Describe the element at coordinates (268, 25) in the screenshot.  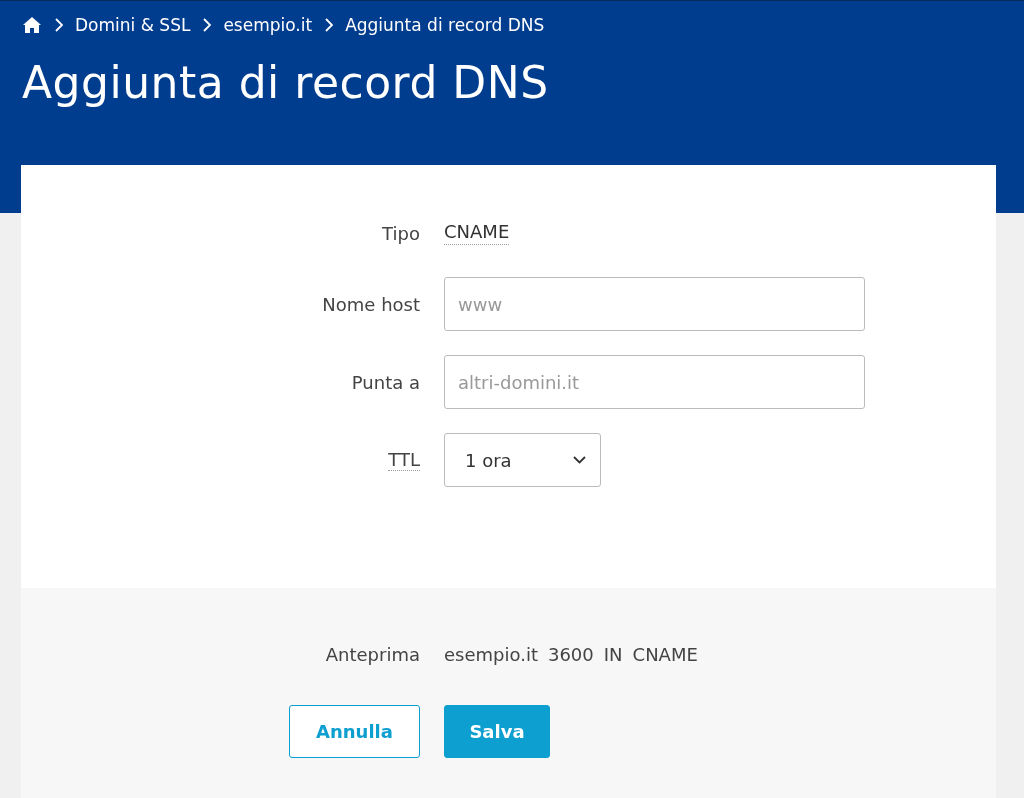
I see `breadcrumb-link: esempio.it` at that location.